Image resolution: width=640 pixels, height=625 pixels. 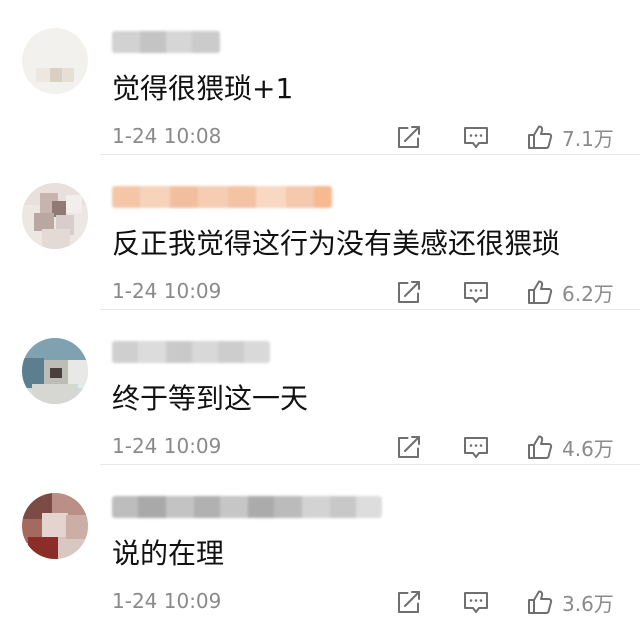 I want to click on like-button: 3.6万, so click(x=570, y=602).